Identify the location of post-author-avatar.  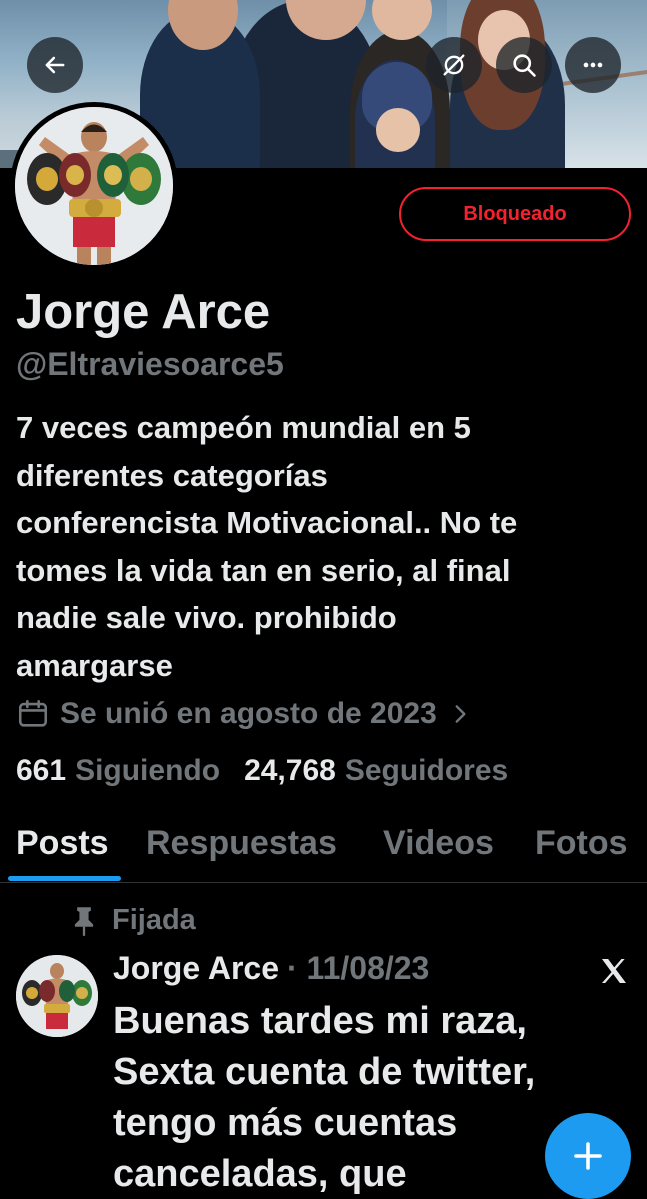
(57, 996).